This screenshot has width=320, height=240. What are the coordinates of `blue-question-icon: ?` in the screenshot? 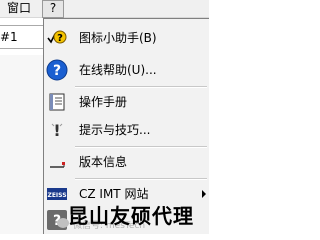 It's located at (57, 70).